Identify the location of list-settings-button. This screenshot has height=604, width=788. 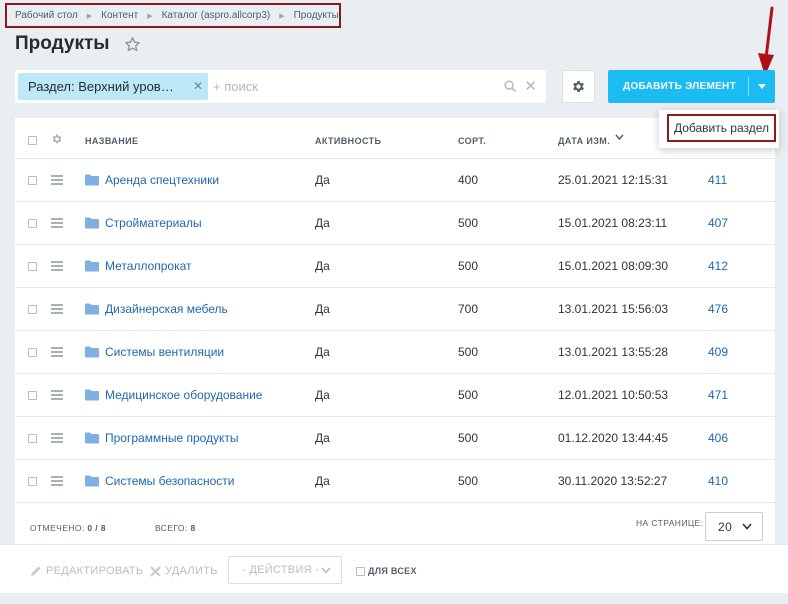
(578, 86).